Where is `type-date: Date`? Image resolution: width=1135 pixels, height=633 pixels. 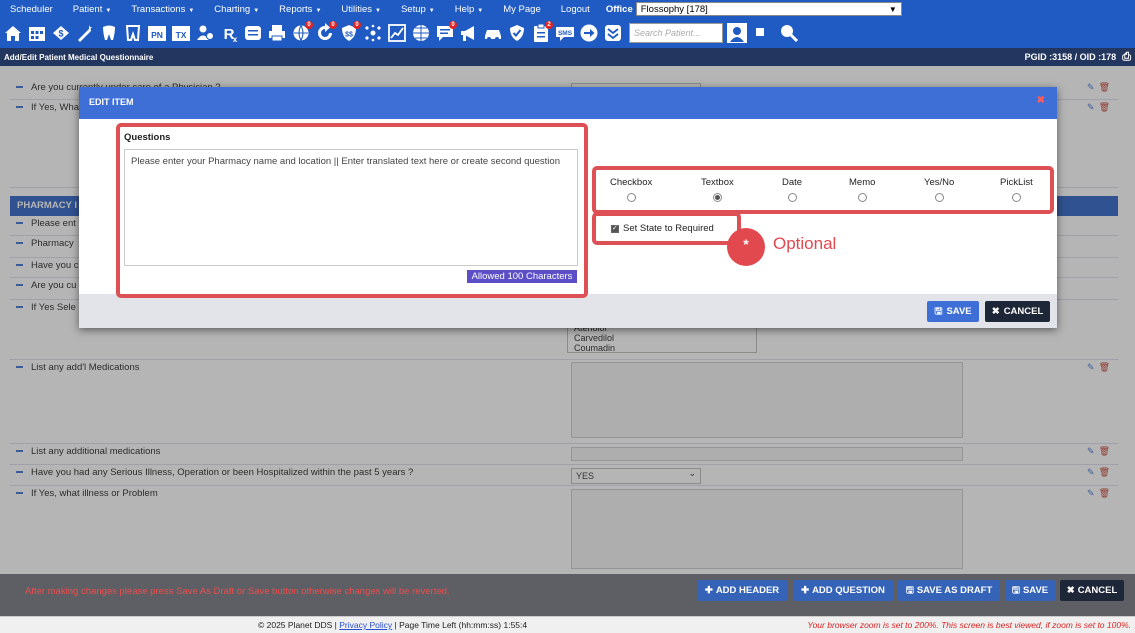 type-date: Date is located at coordinates (792, 189).